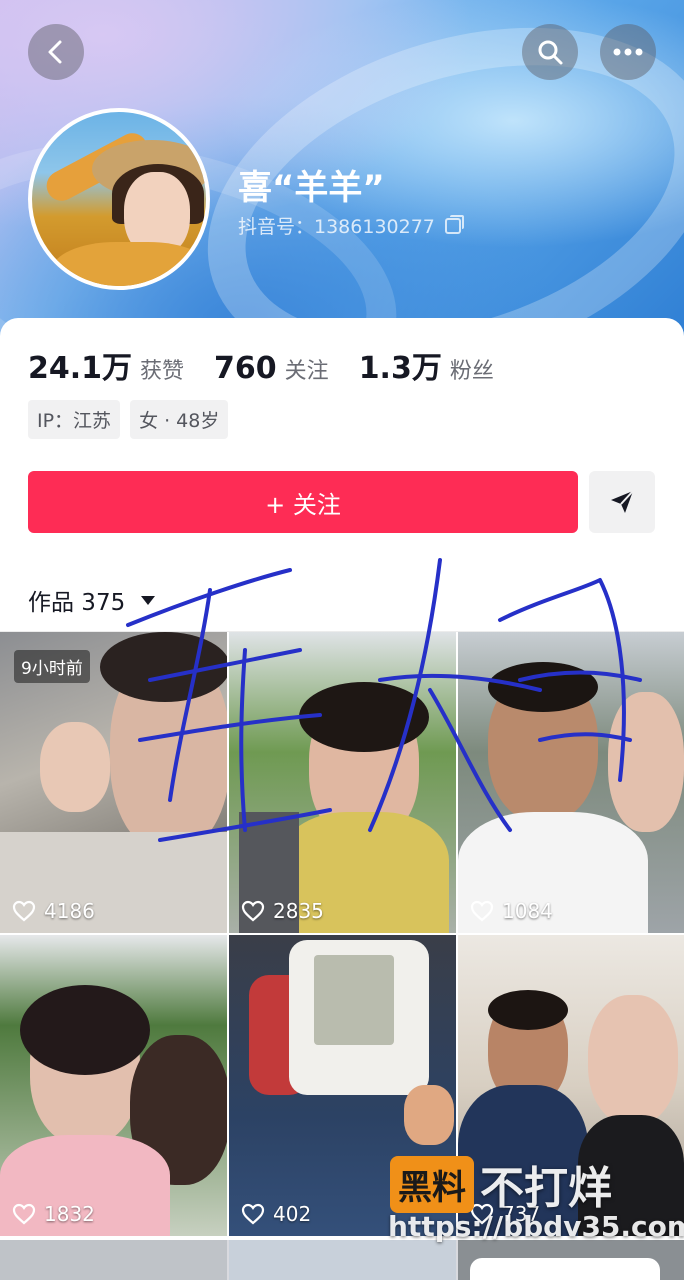 The width and height of the screenshot is (684, 1280). Describe the element at coordinates (454, 224) in the screenshot. I see `copy-icon` at that location.